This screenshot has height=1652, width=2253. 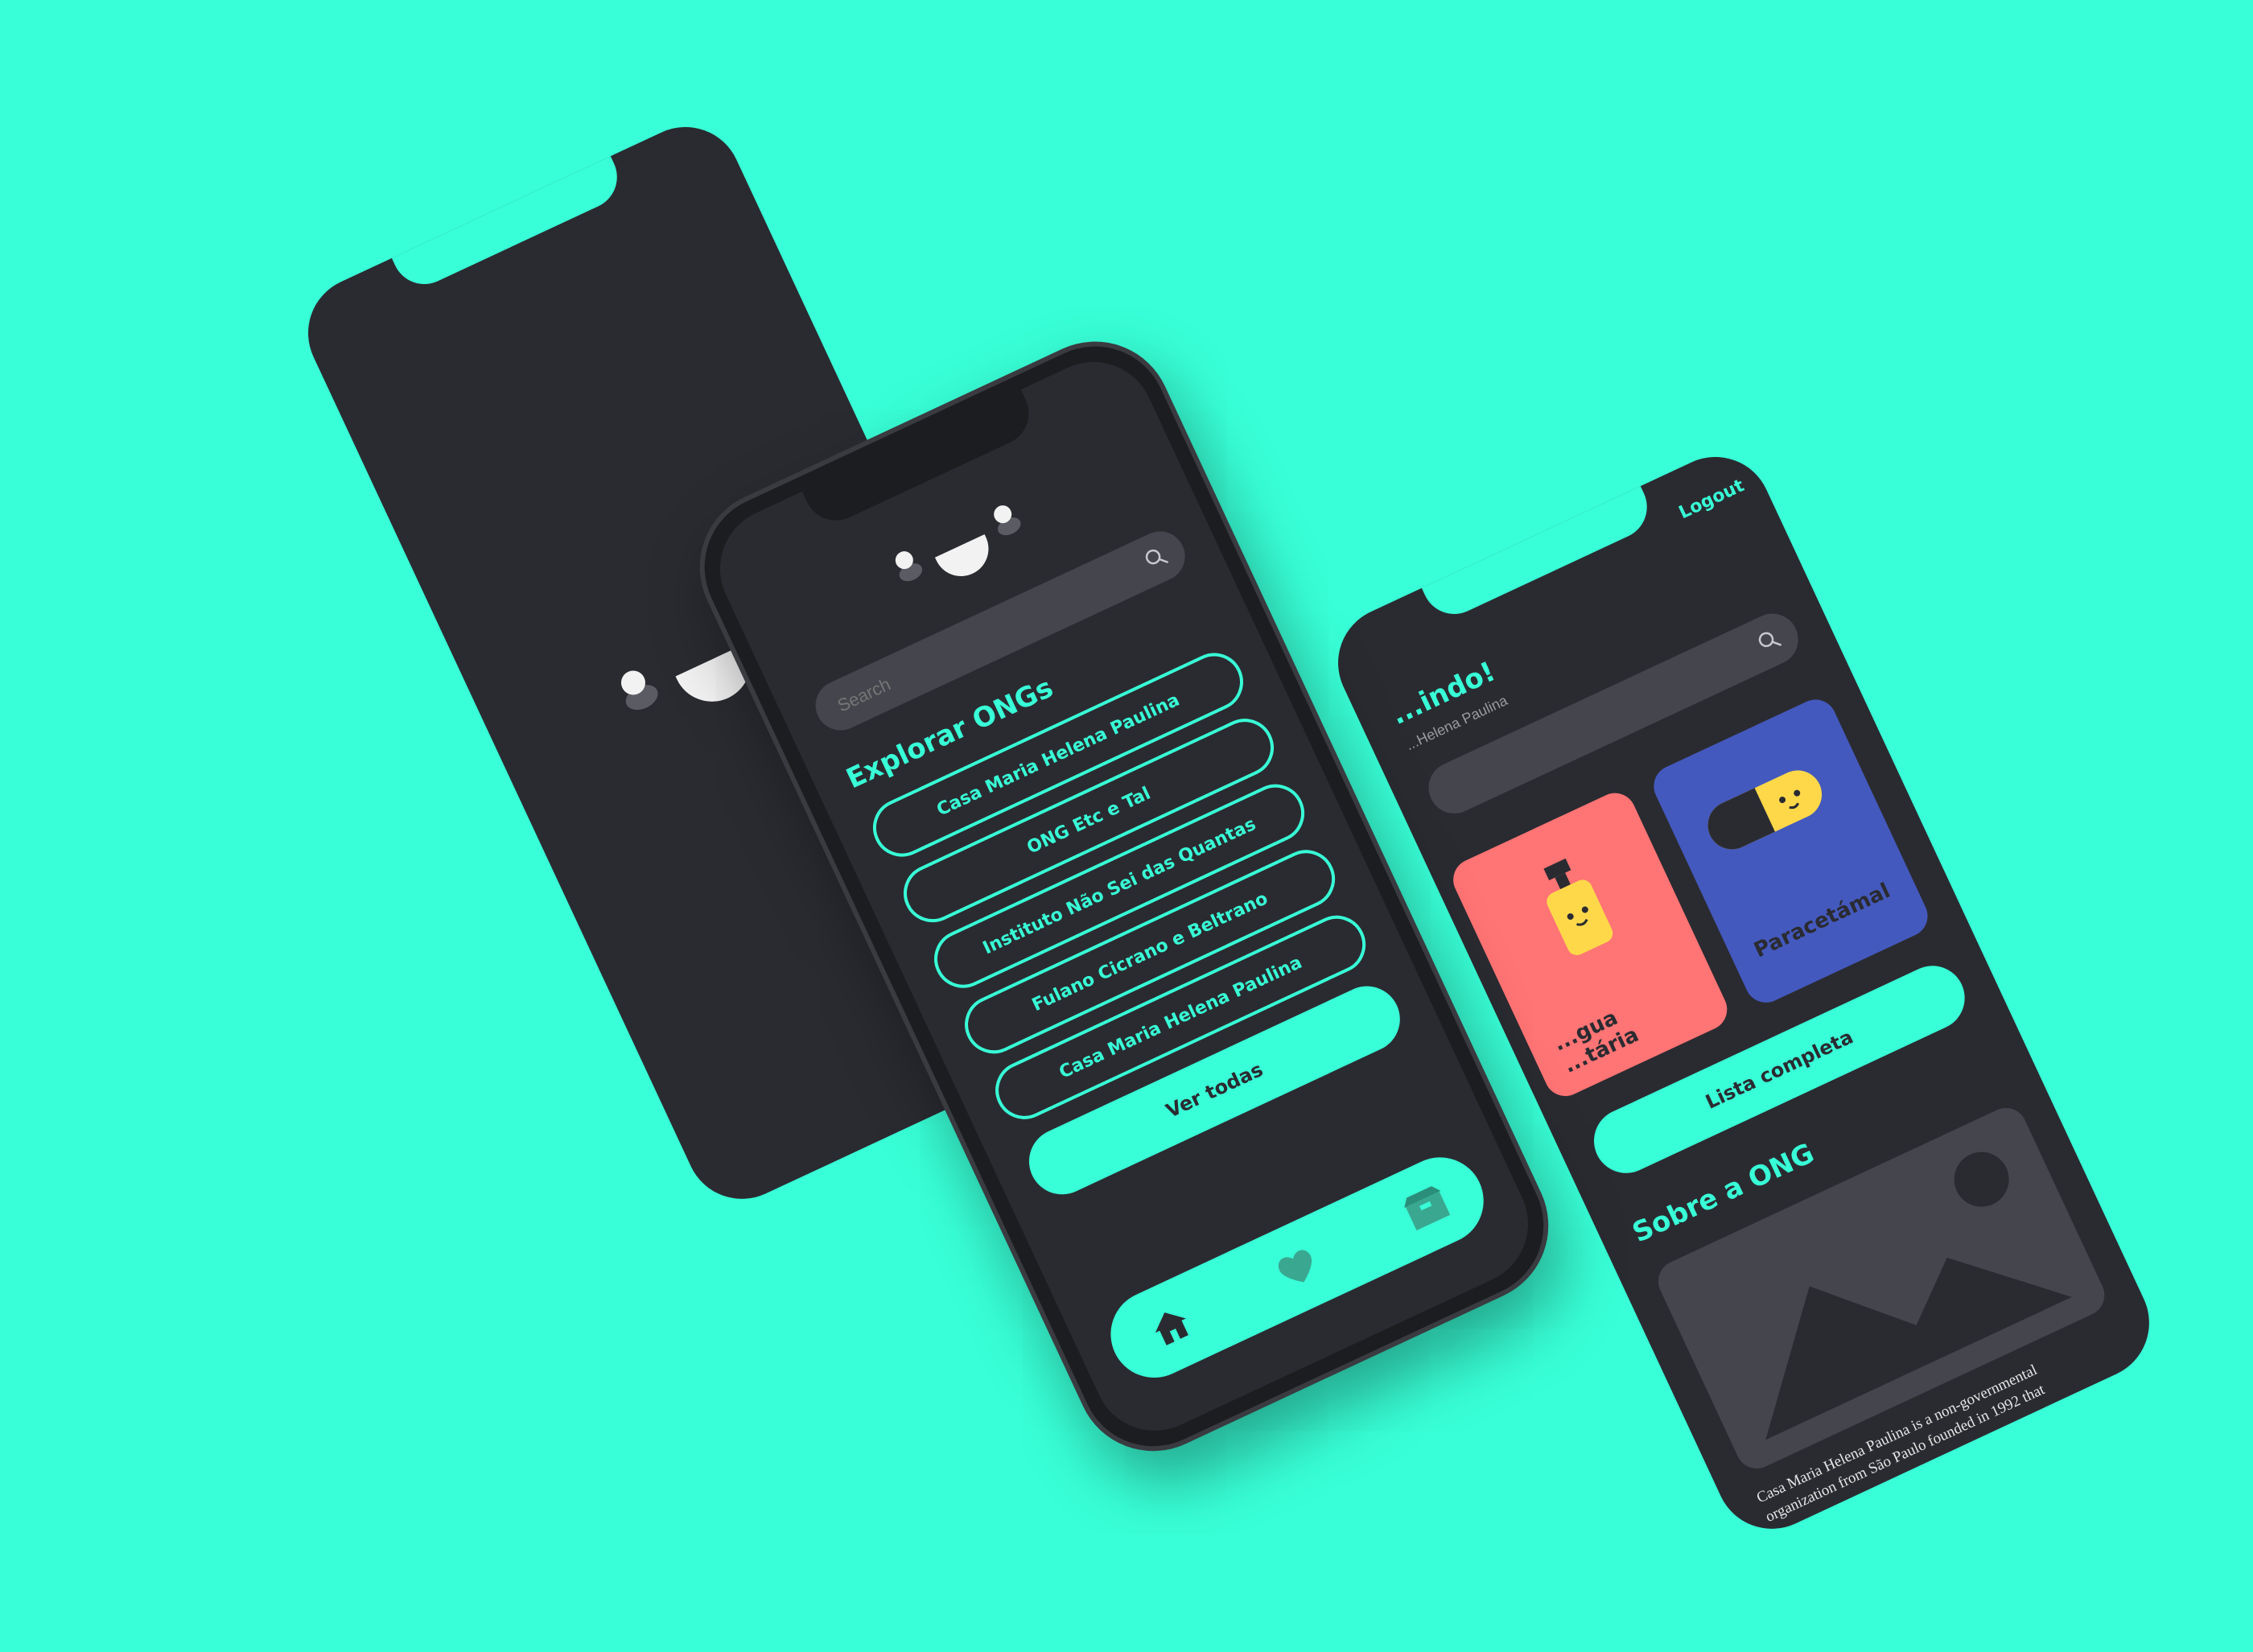 What do you see at coordinates (977, 642) in the screenshot?
I see `search-input` at bounding box center [977, 642].